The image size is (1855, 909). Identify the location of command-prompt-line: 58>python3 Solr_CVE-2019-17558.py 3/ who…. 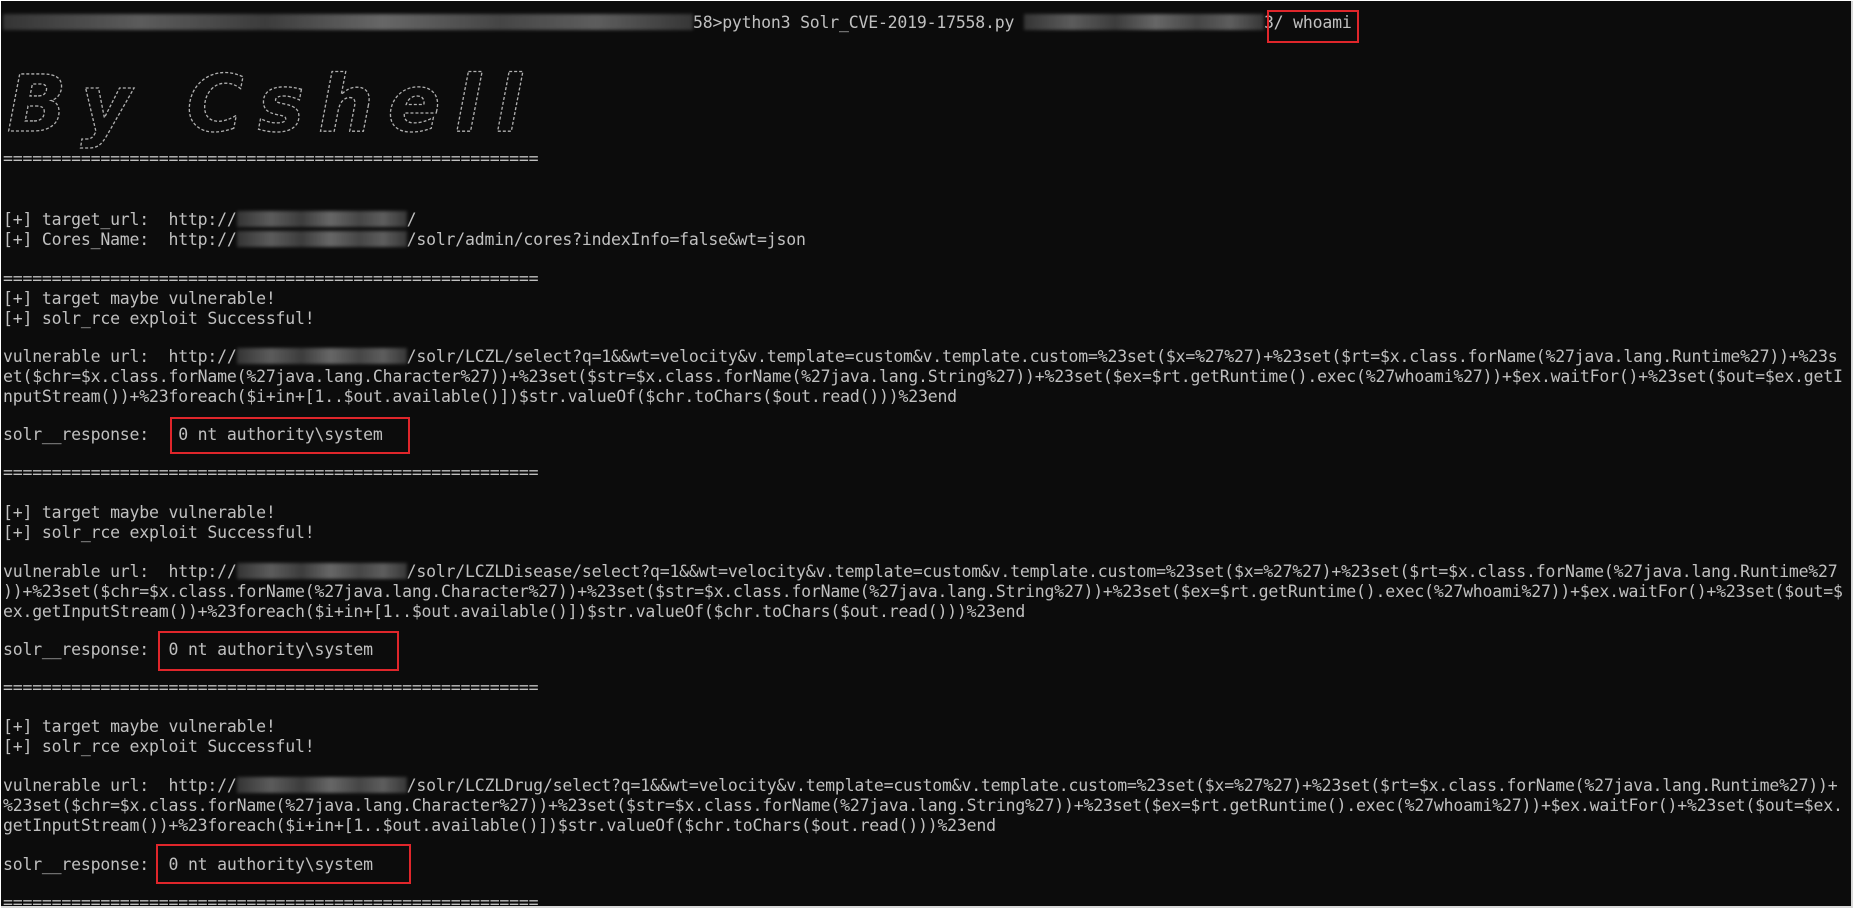
(677, 23).